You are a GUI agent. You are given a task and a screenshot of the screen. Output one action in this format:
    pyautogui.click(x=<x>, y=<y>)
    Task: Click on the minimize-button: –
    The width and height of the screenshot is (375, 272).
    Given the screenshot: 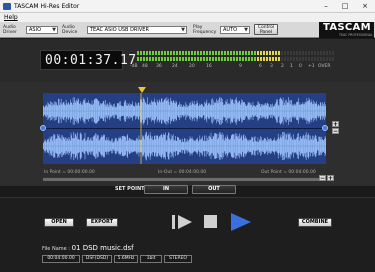 What is the action you would take?
    pyautogui.click(x=326, y=6)
    